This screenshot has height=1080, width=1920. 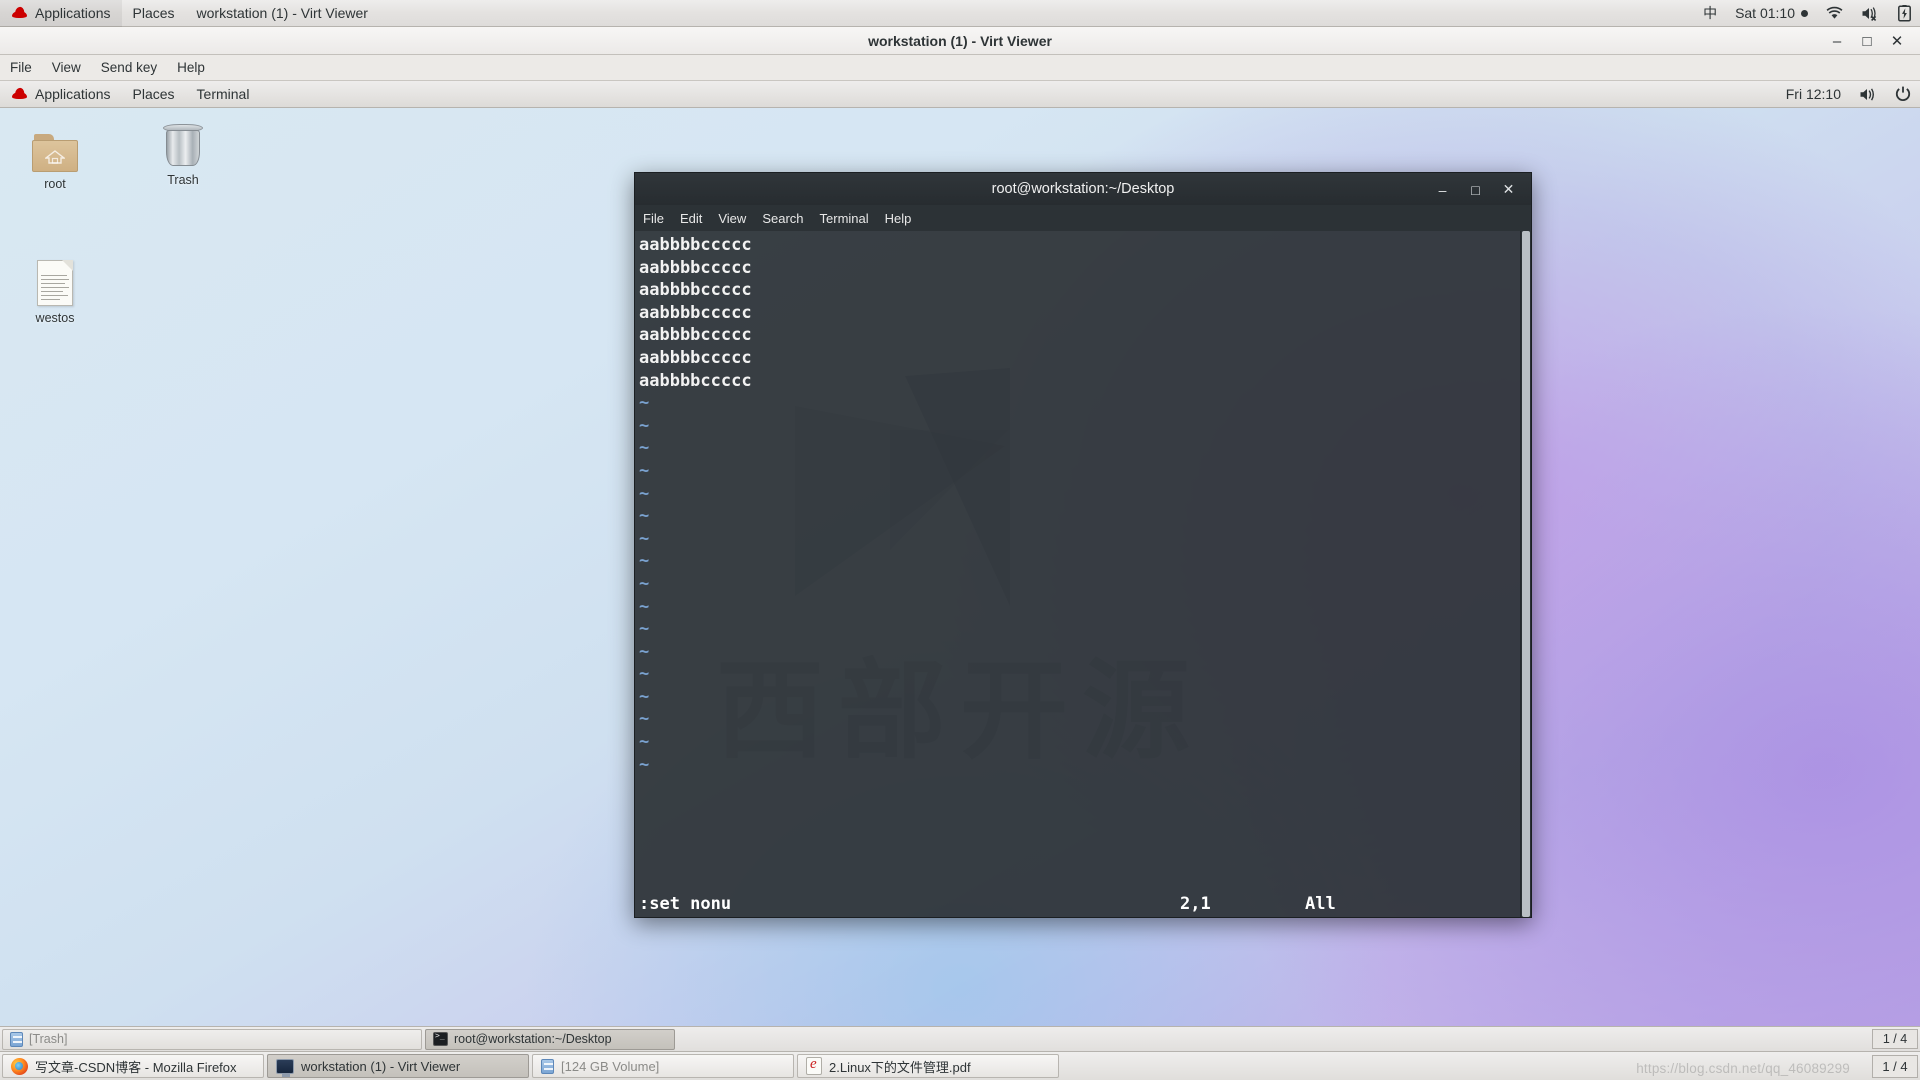 What do you see at coordinates (691, 218) in the screenshot?
I see `term-menu-edit: Edit` at bounding box center [691, 218].